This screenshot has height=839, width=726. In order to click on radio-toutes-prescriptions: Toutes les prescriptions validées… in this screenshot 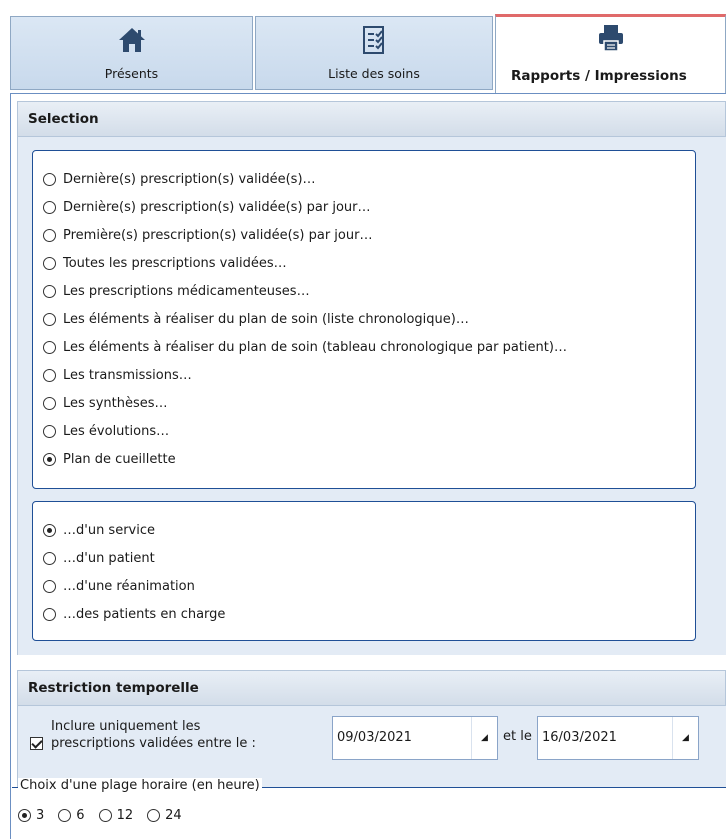, I will do `click(165, 263)`.